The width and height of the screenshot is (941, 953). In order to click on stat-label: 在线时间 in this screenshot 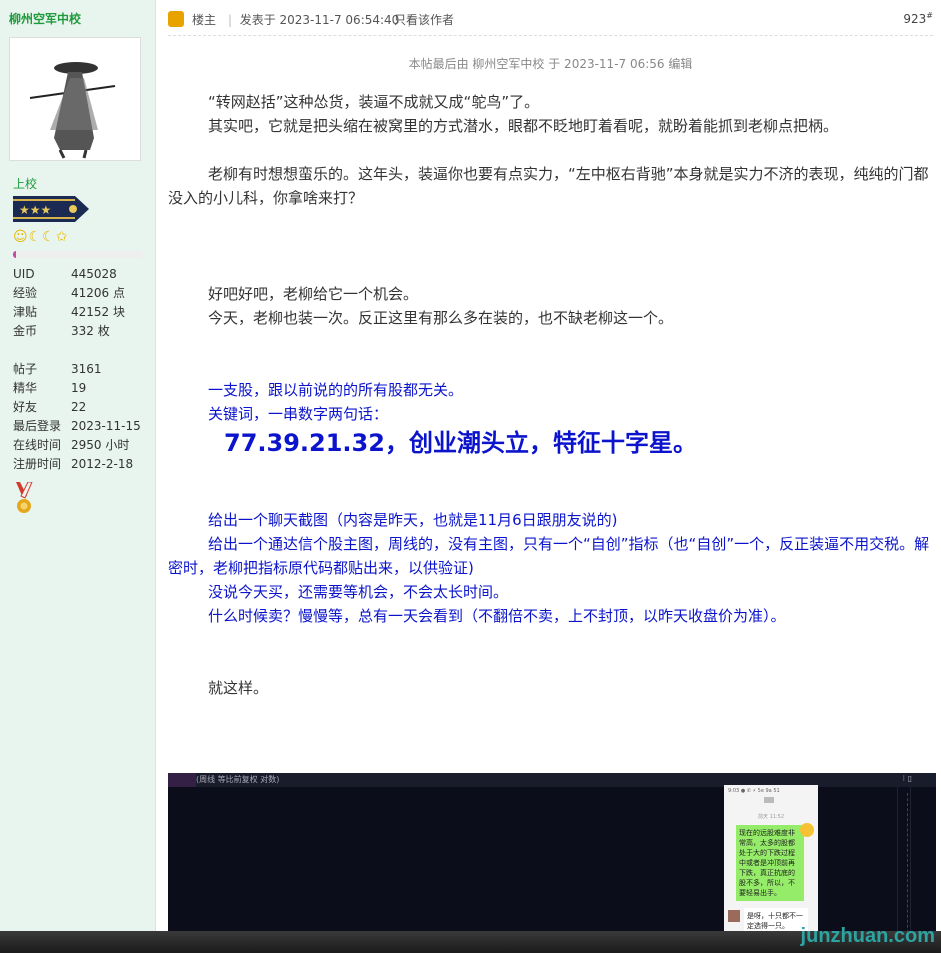, I will do `click(37, 445)`.